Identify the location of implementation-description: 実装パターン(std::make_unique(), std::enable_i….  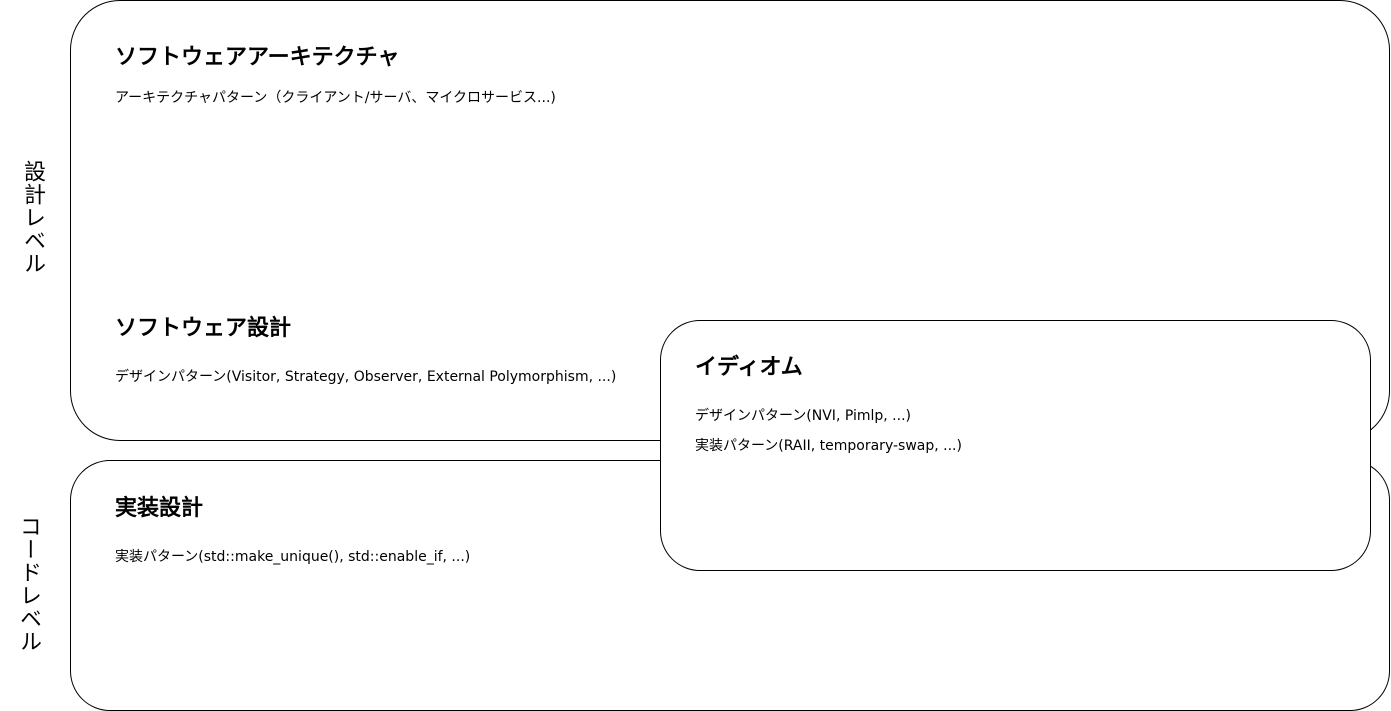
(293, 557).